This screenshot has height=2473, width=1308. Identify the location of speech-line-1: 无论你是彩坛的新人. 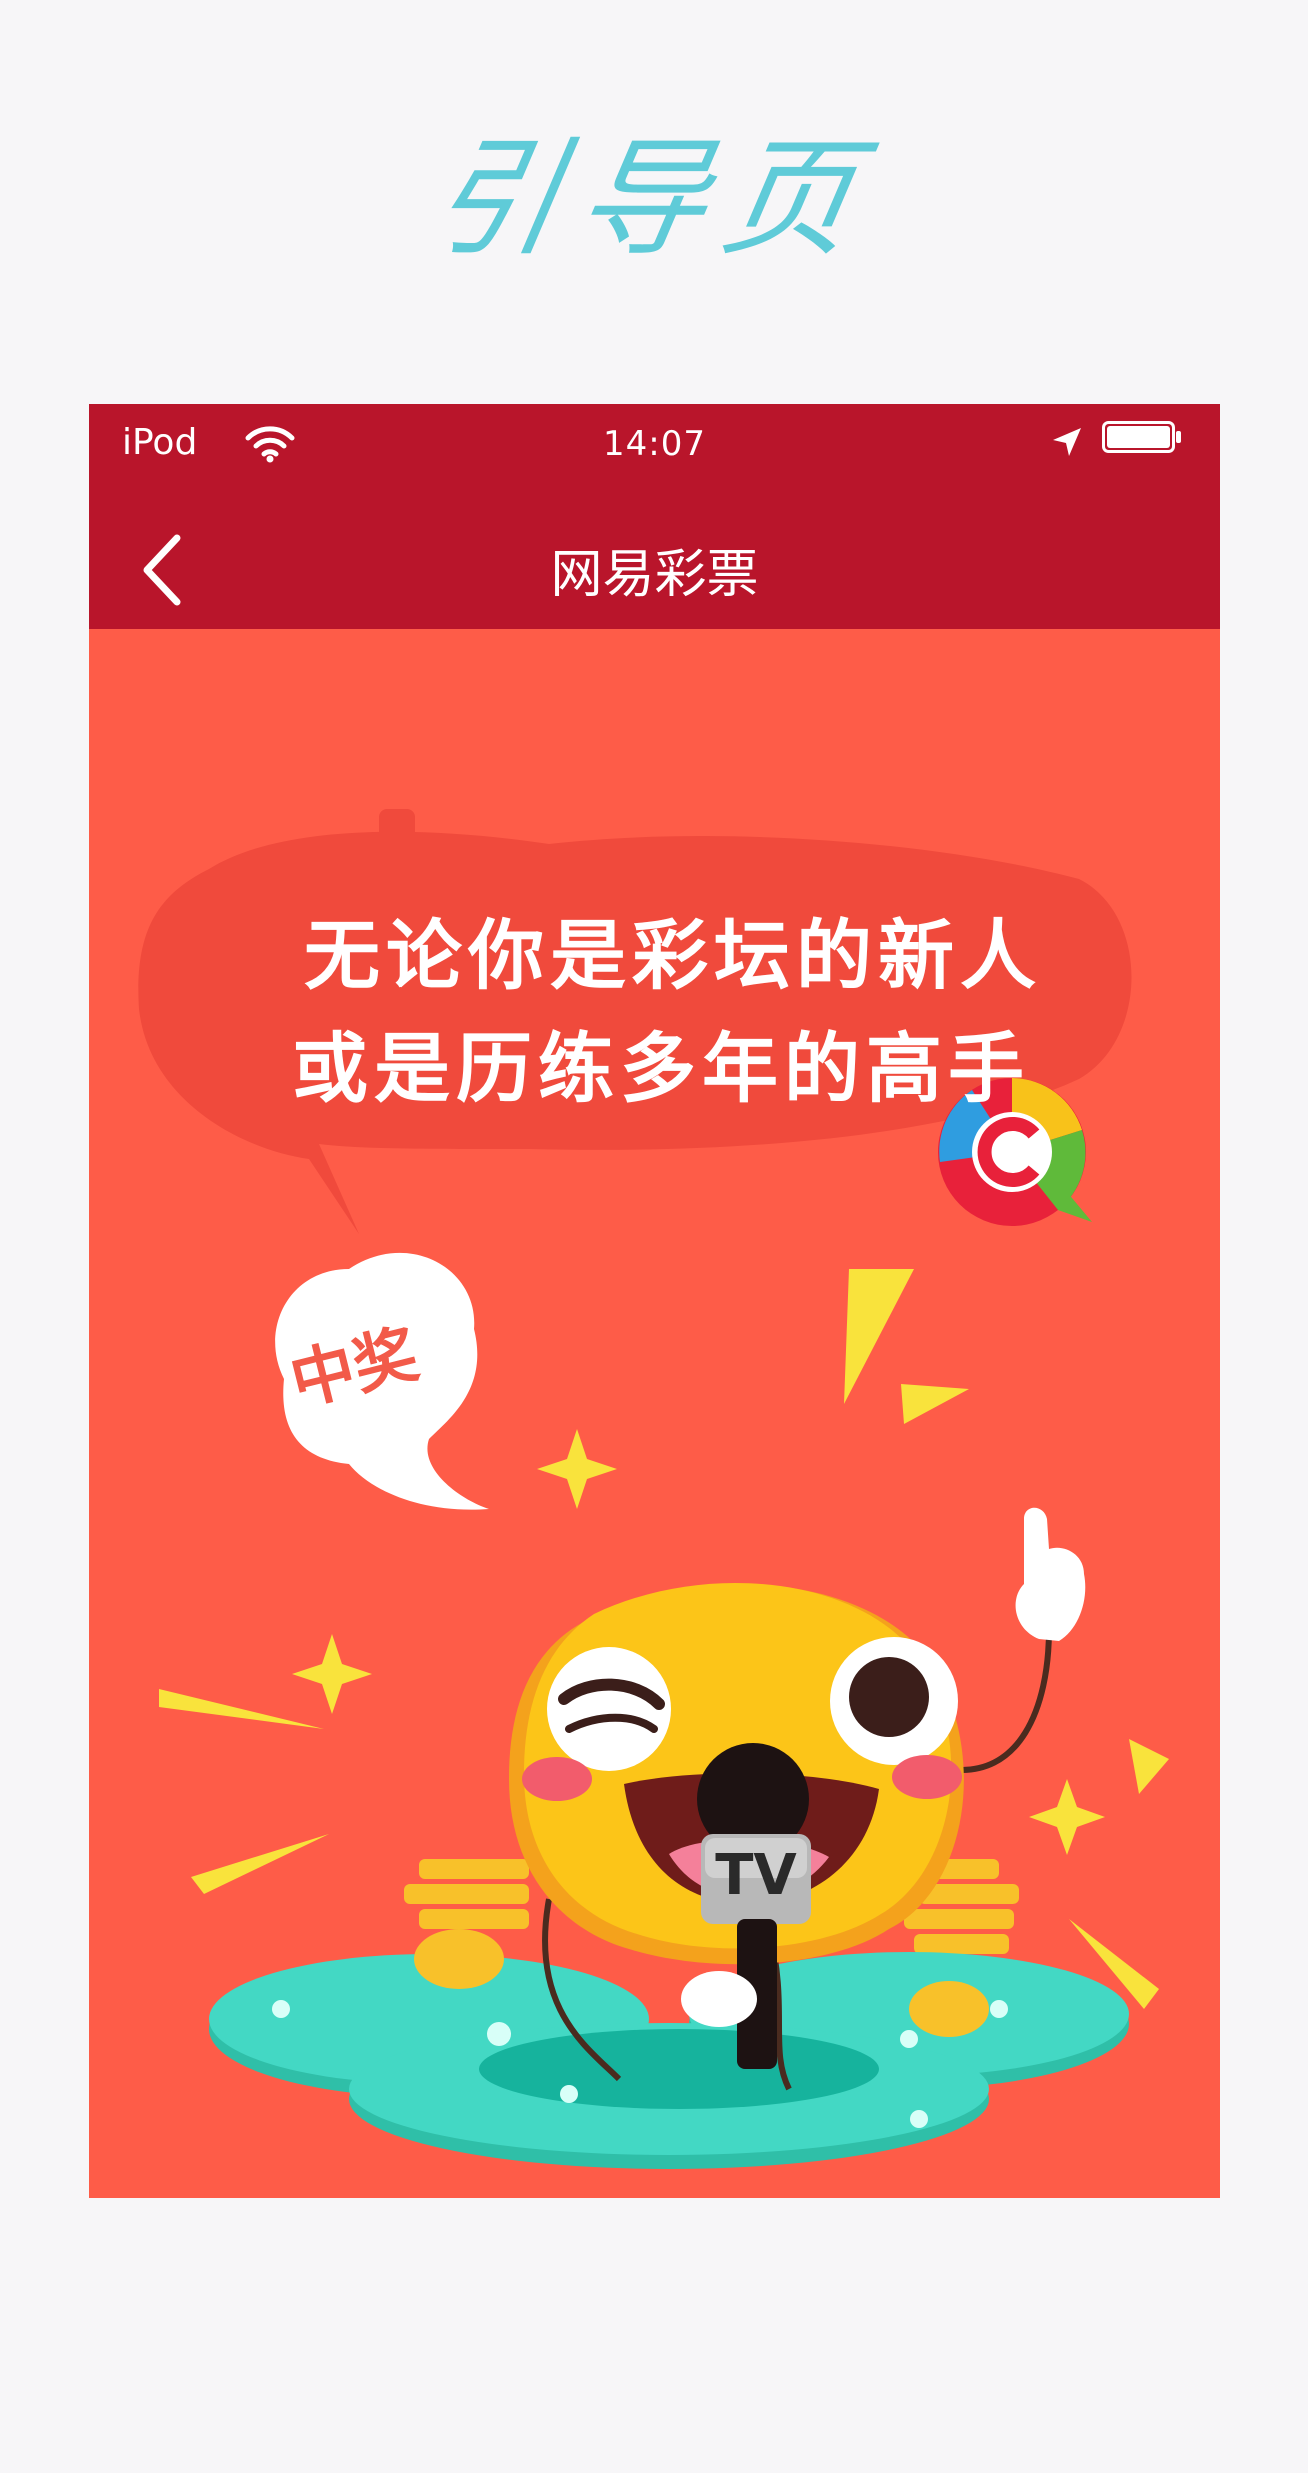
(673, 955).